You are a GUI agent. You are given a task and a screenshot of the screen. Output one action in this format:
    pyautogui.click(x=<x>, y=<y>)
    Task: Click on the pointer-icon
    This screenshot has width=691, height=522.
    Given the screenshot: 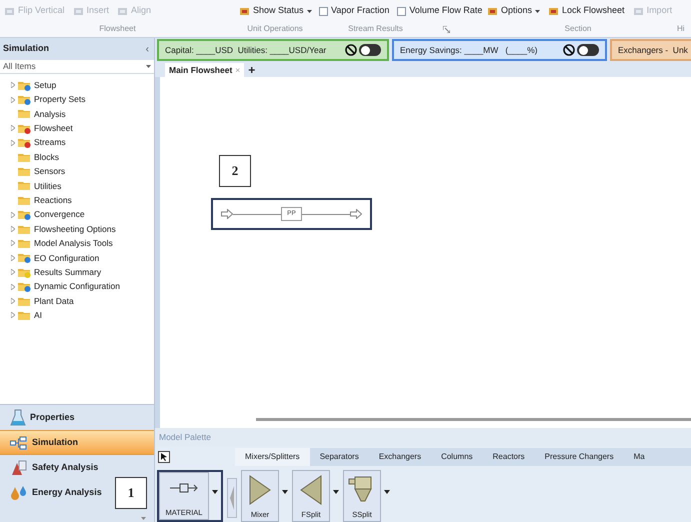 What is the action you would take?
    pyautogui.click(x=164, y=457)
    